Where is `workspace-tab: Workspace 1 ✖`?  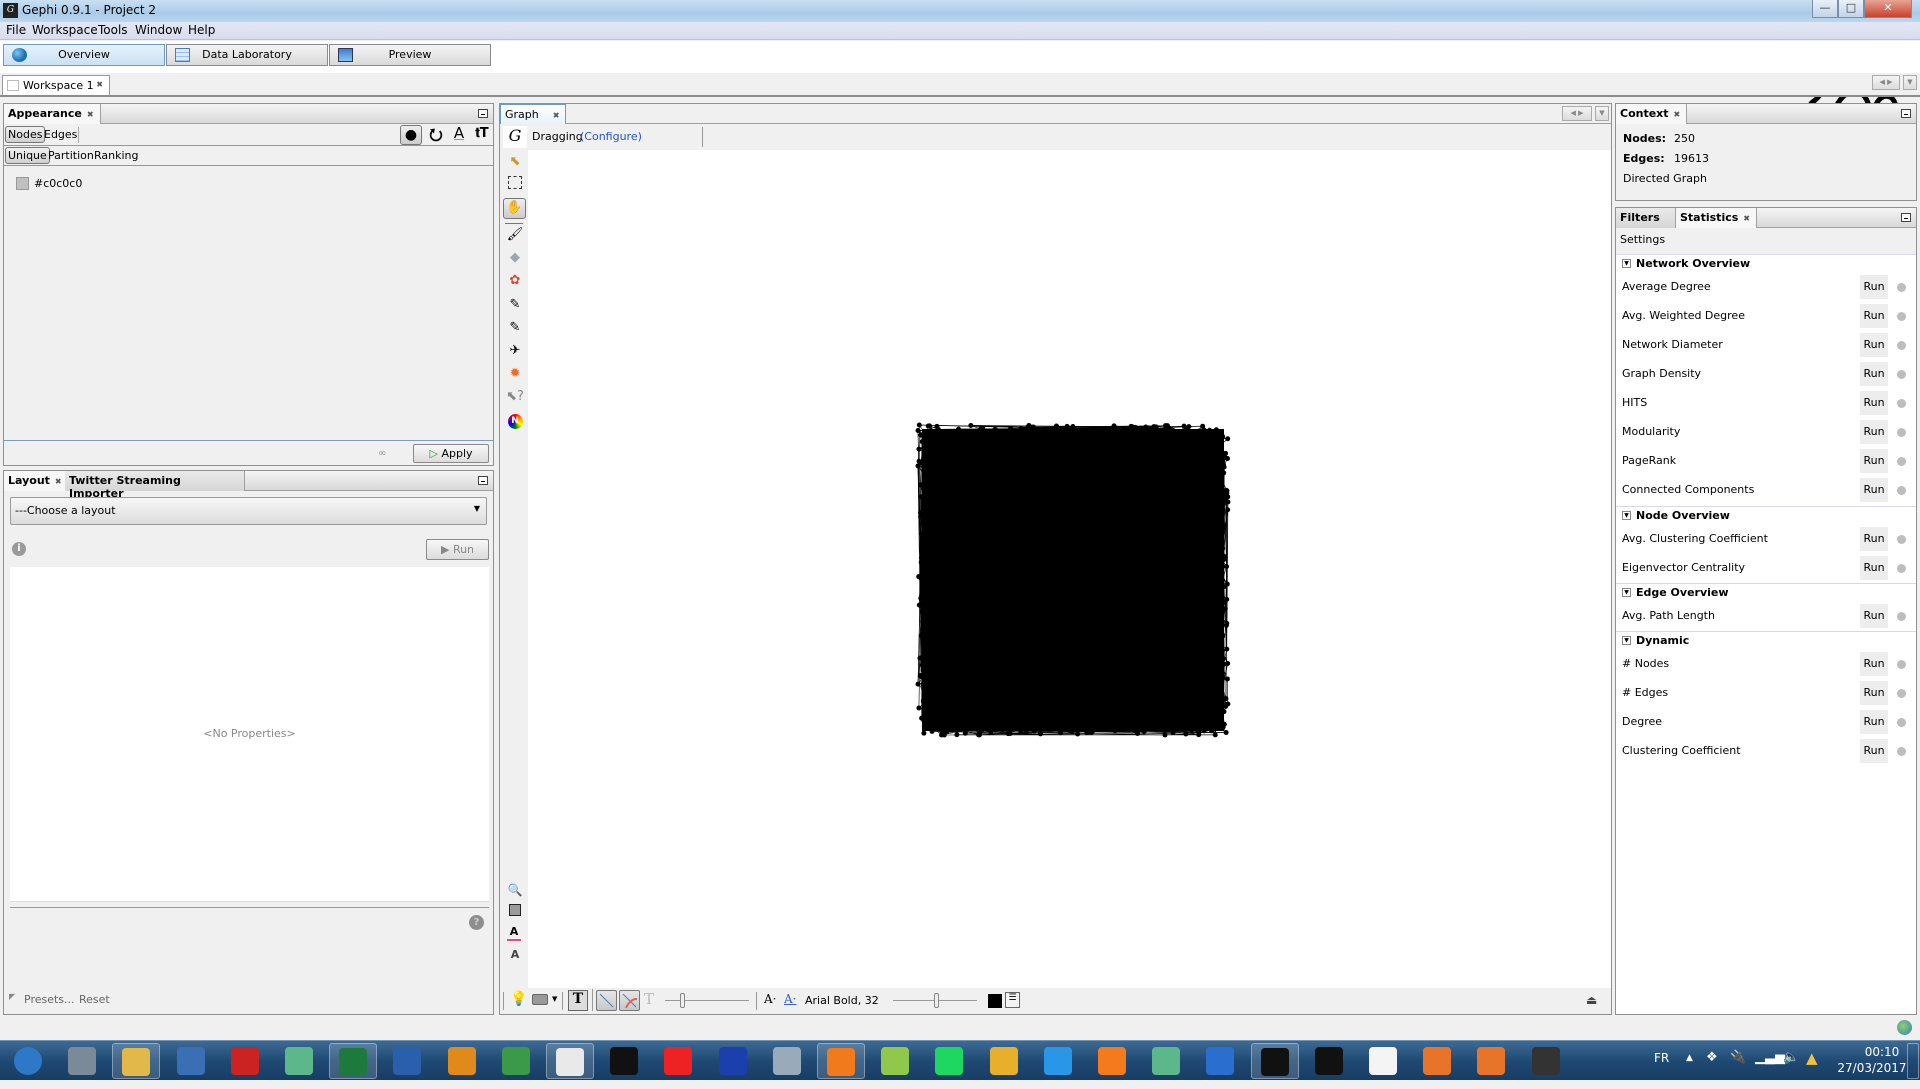 workspace-tab: Workspace 1 ✖ is located at coordinates (56, 85).